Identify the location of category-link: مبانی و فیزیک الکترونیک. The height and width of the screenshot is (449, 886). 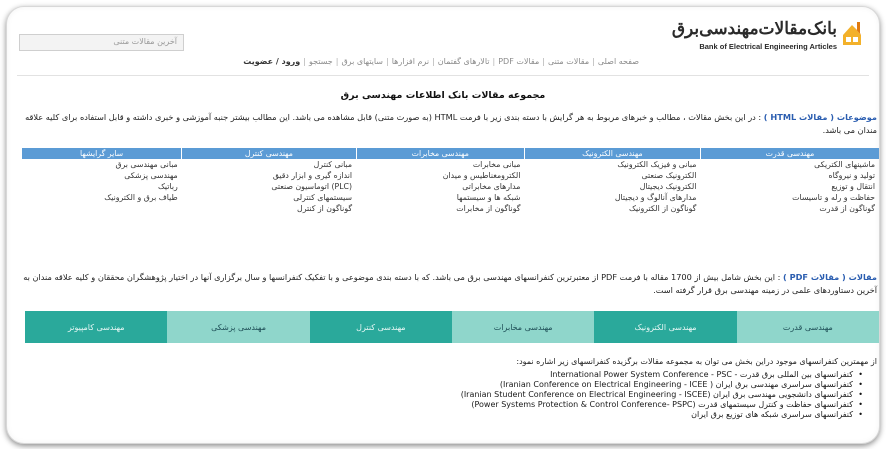
(612, 164).